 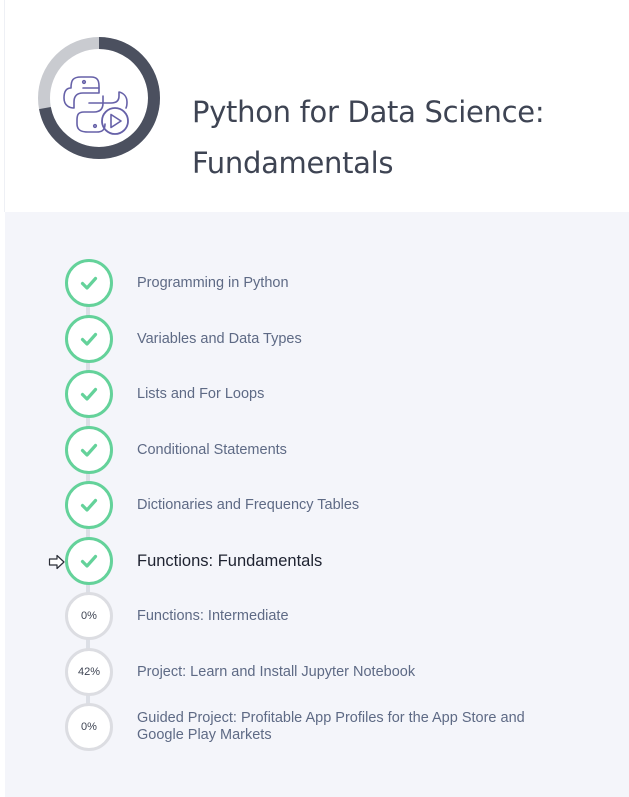 What do you see at coordinates (212, 450) in the screenshot?
I see `step-label: Conditional Statements` at bounding box center [212, 450].